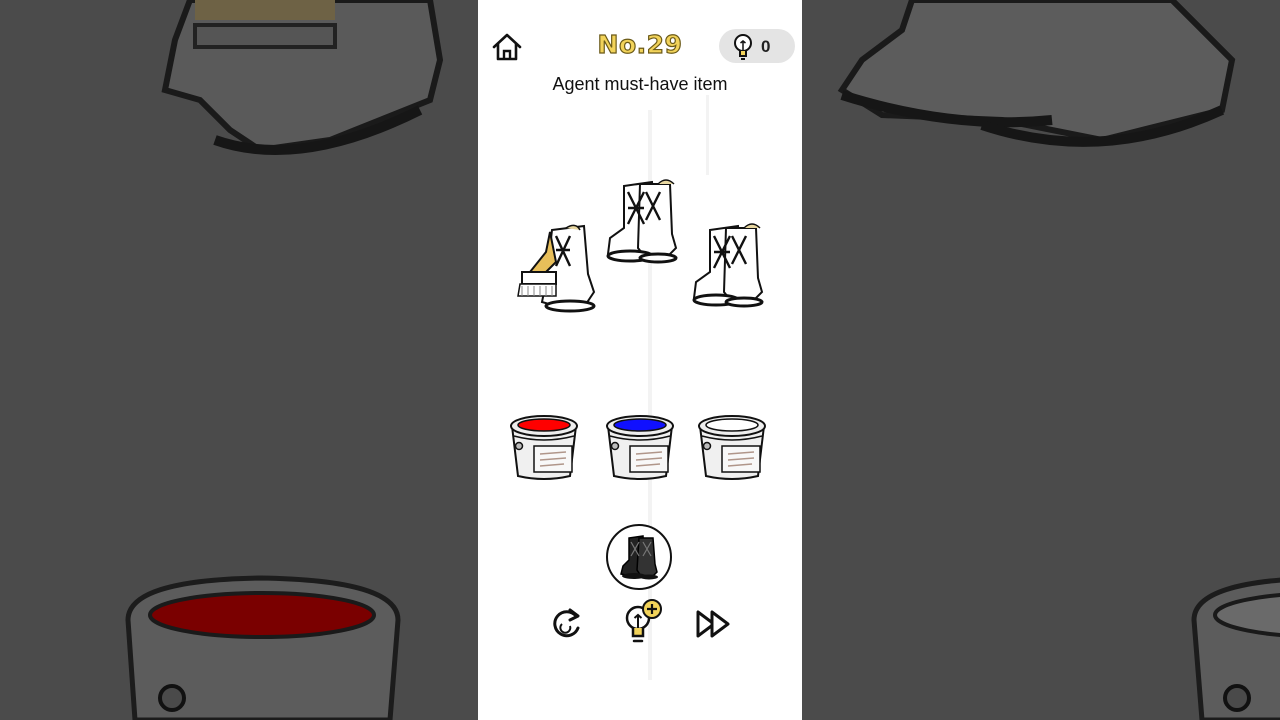 This screenshot has width=1280, height=720. I want to click on paint-bucket-white, so click(732, 447).